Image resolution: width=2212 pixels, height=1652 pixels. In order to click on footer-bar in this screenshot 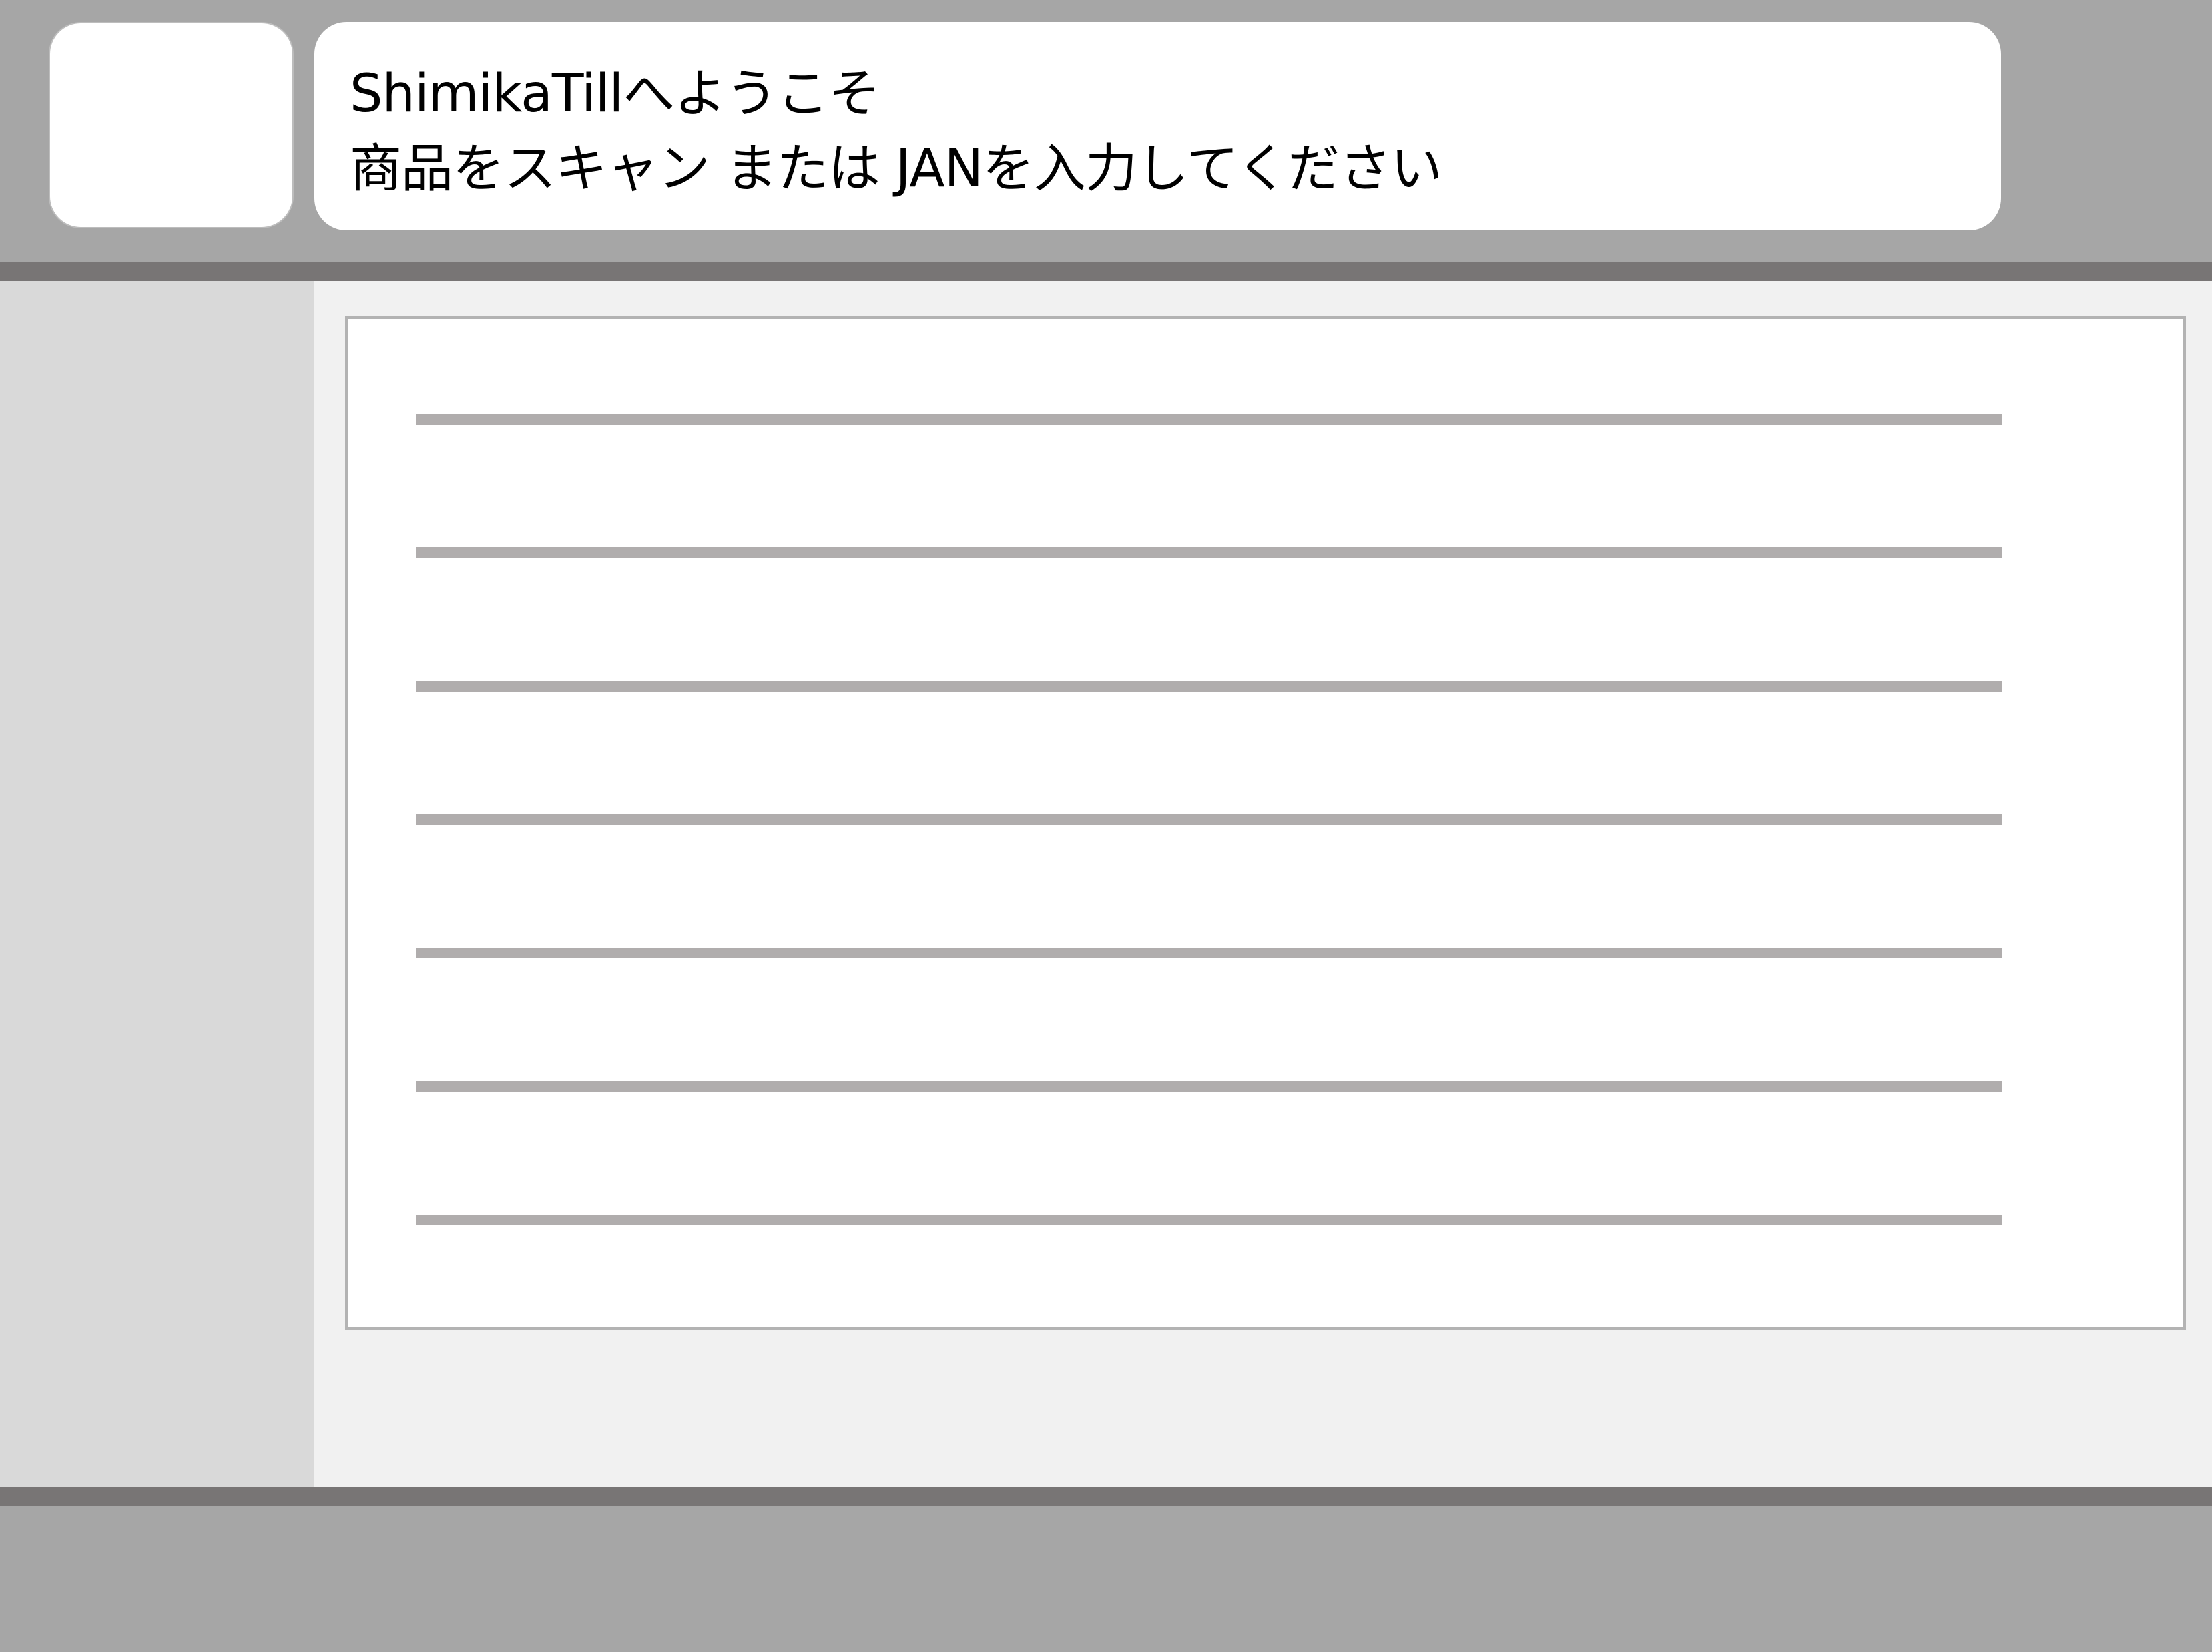, I will do `click(1106, 1579)`.